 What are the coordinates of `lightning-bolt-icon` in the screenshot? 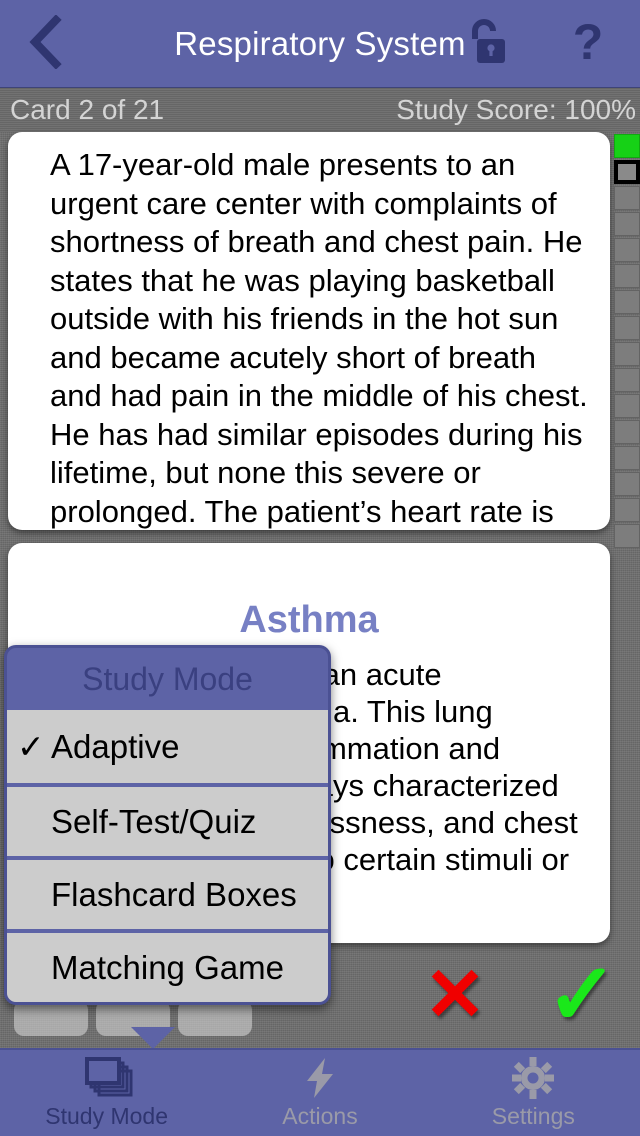 It's located at (320, 1078).